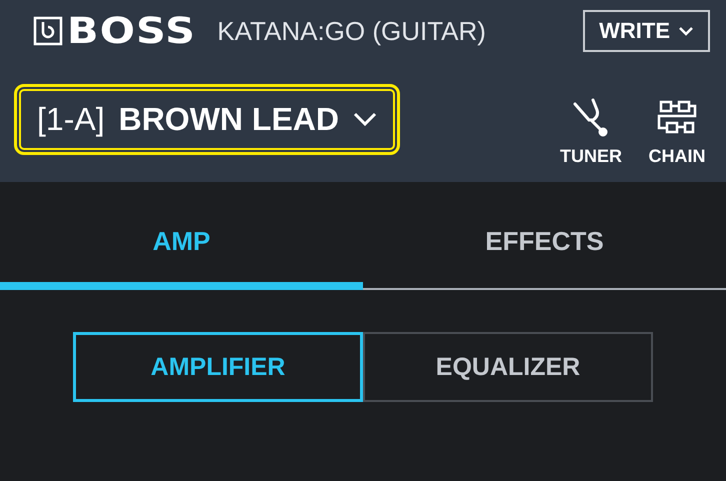 The width and height of the screenshot is (726, 481). Describe the element at coordinates (591, 131) in the screenshot. I see `tuner-button: TUNER` at that location.